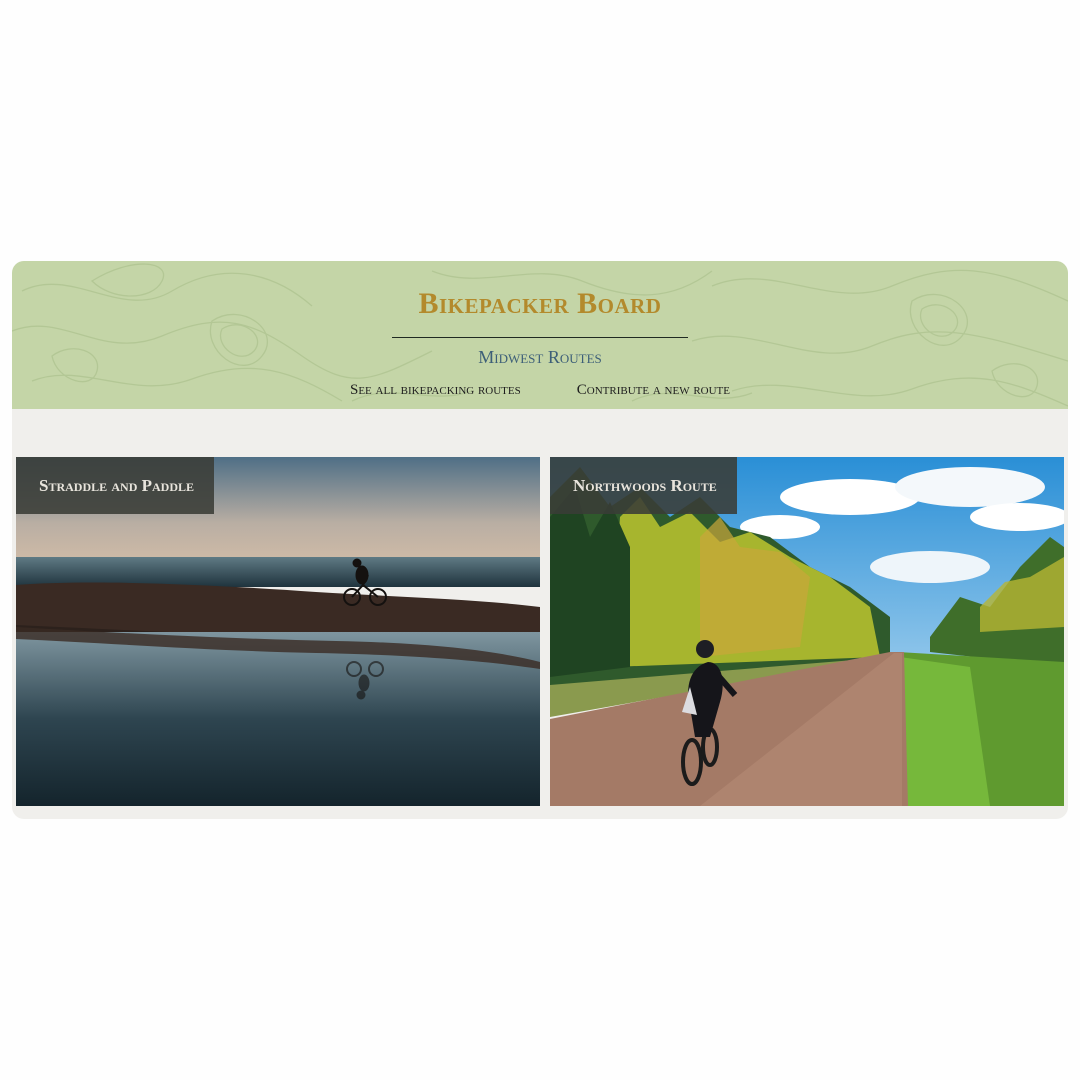 The height and width of the screenshot is (1080, 1080). Describe the element at coordinates (643, 485) in the screenshot. I see `route-title: Northwoods Route` at that location.